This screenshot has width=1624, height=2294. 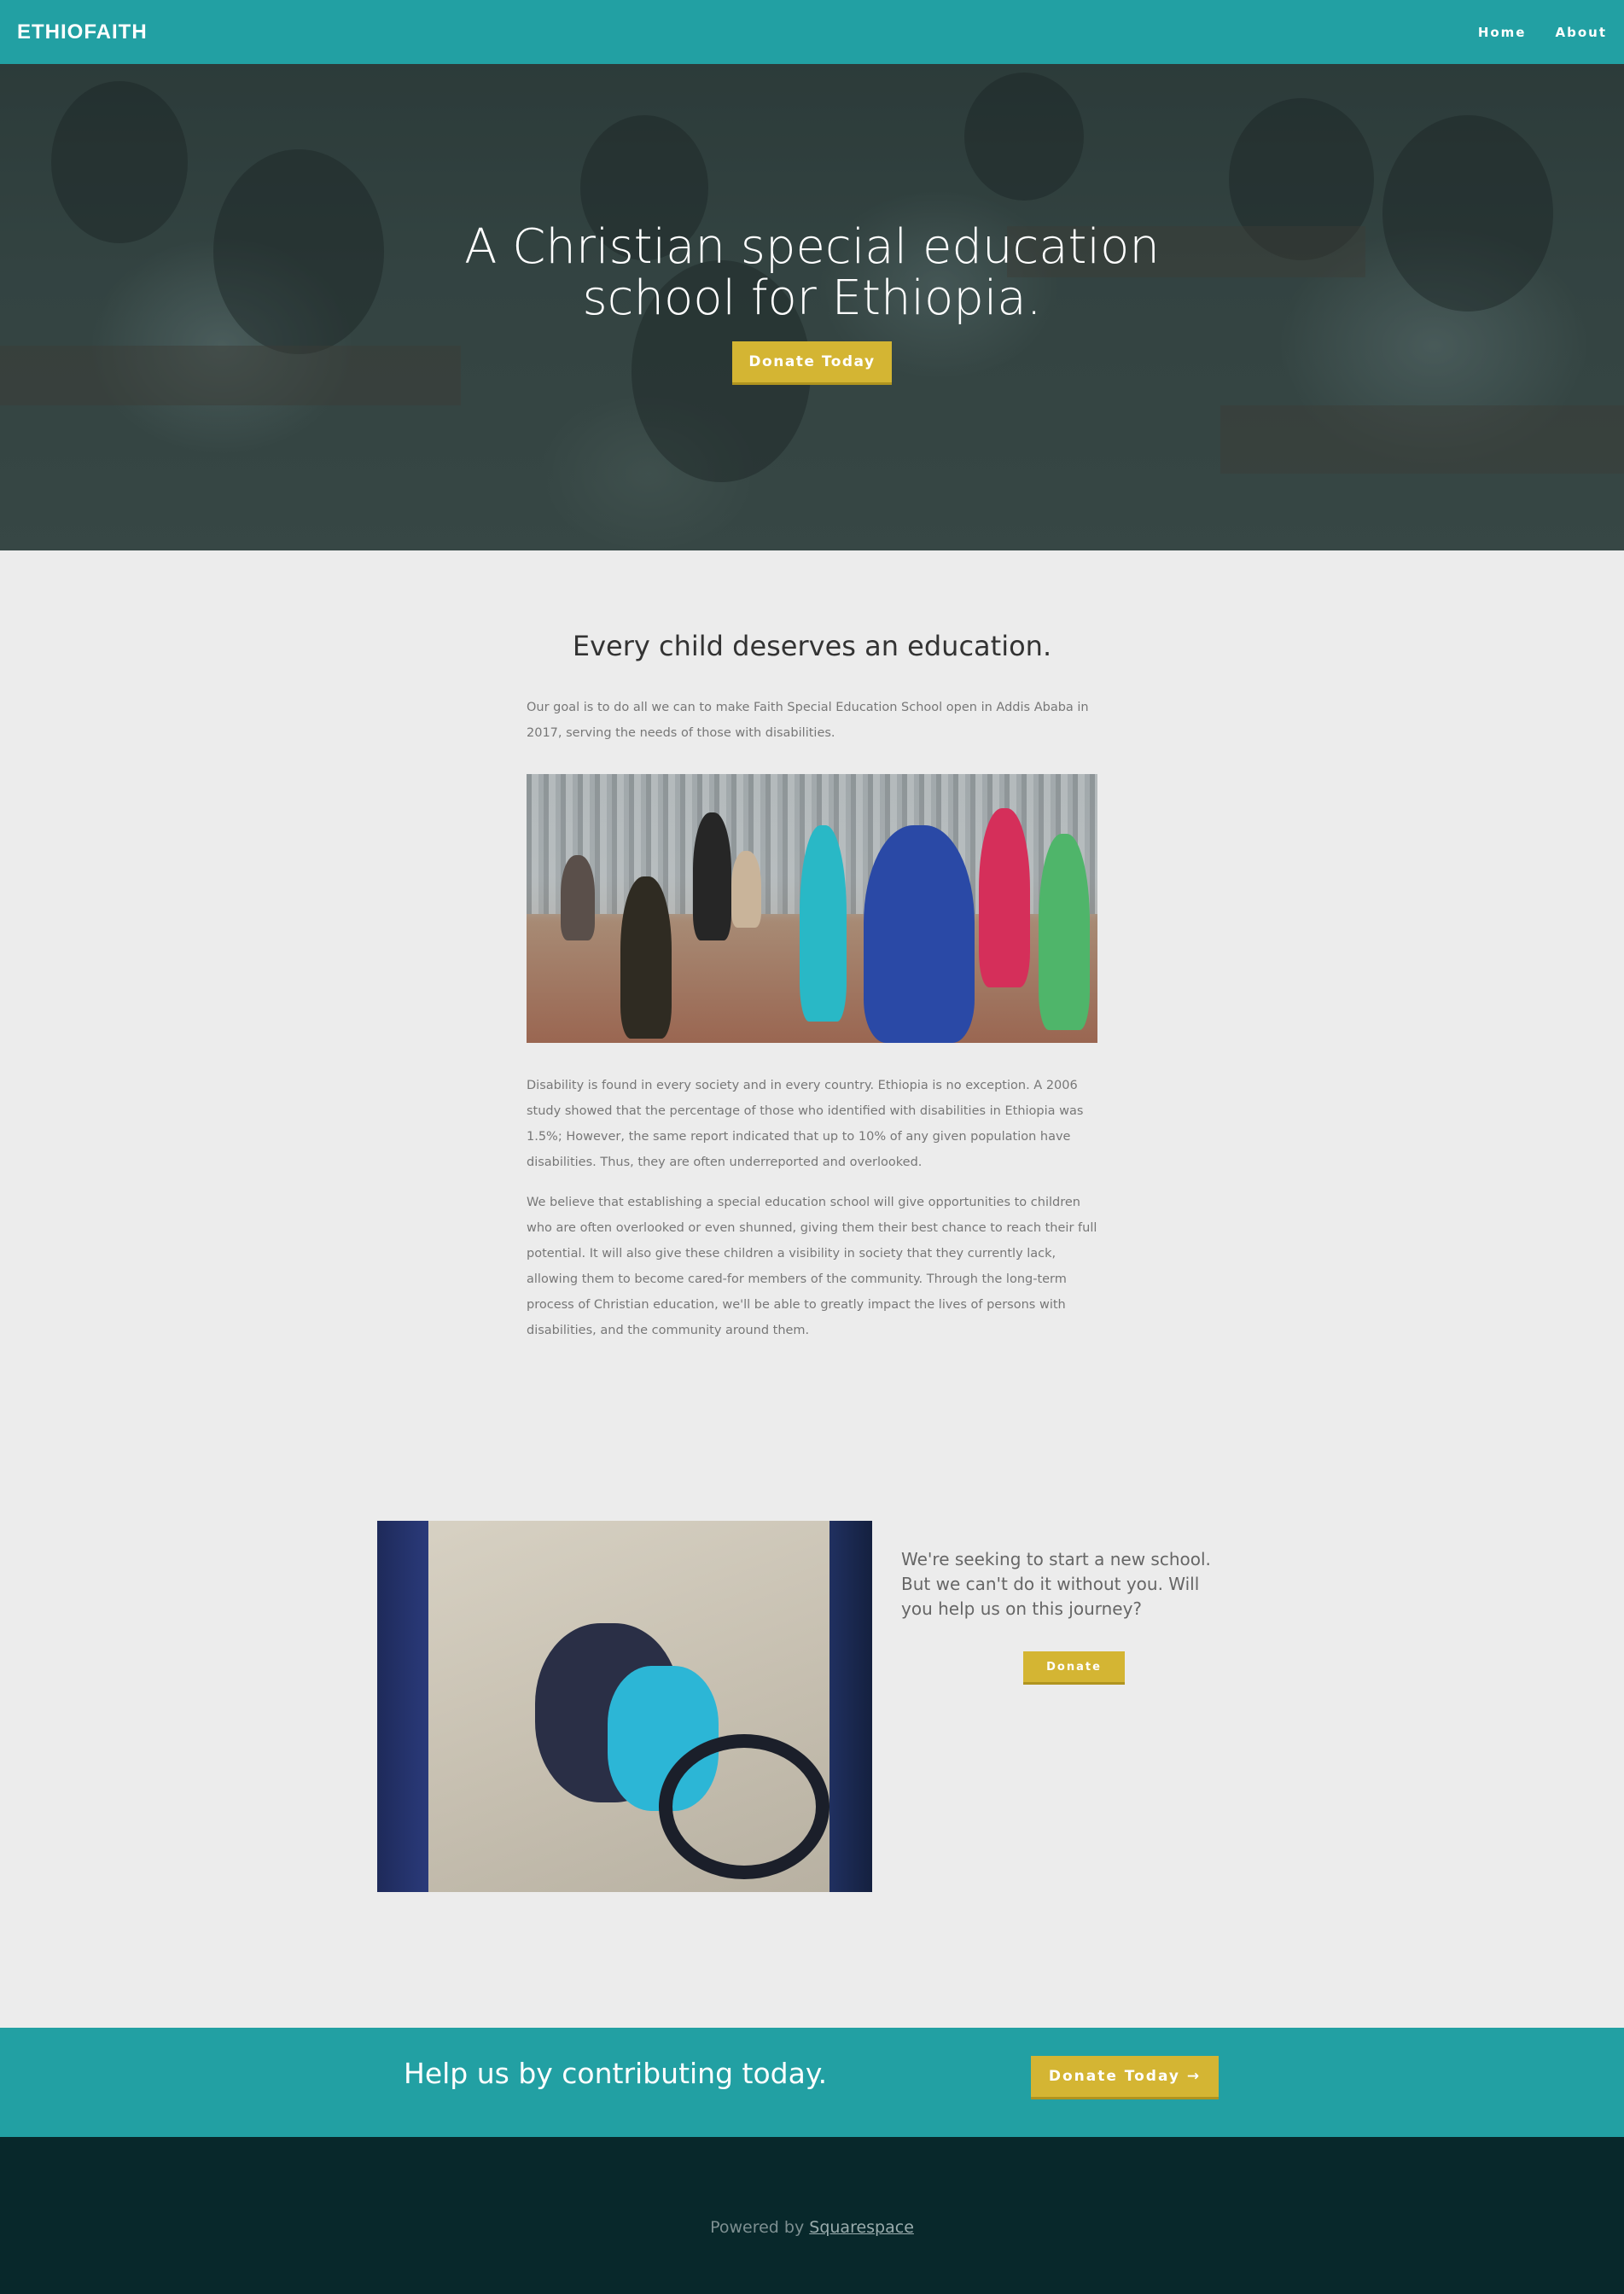 I want to click on squarespace-link: Squarespace, so click(x=861, y=2227).